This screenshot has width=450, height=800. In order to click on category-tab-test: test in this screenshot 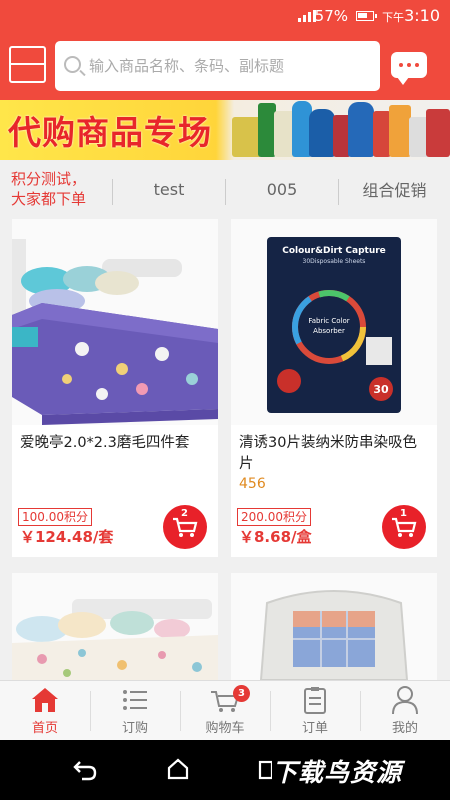, I will do `click(169, 189)`.